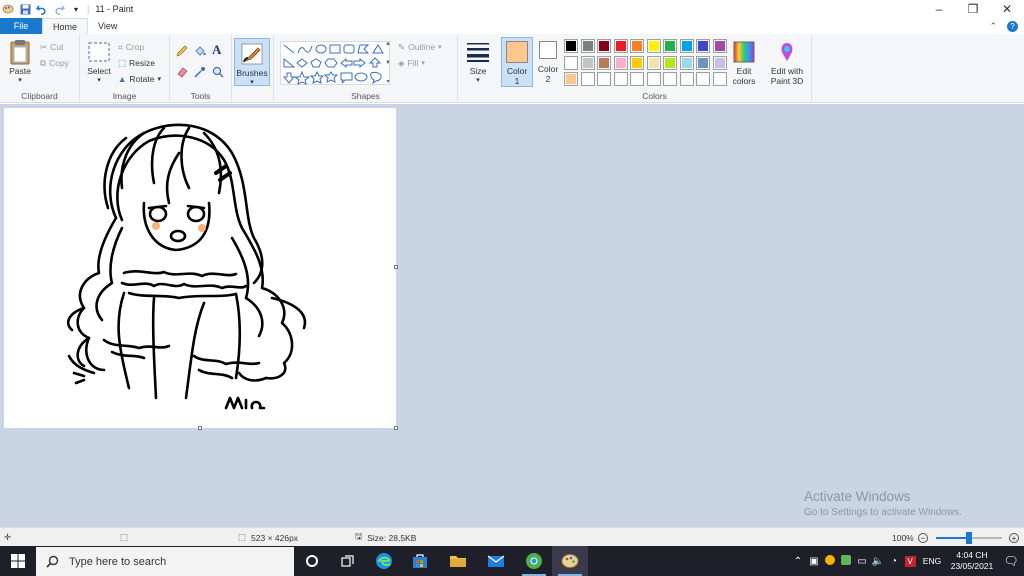 The width and height of the screenshot is (1024, 576). What do you see at coordinates (894, 561) in the screenshot?
I see `wifi-icon: ◔` at bounding box center [894, 561].